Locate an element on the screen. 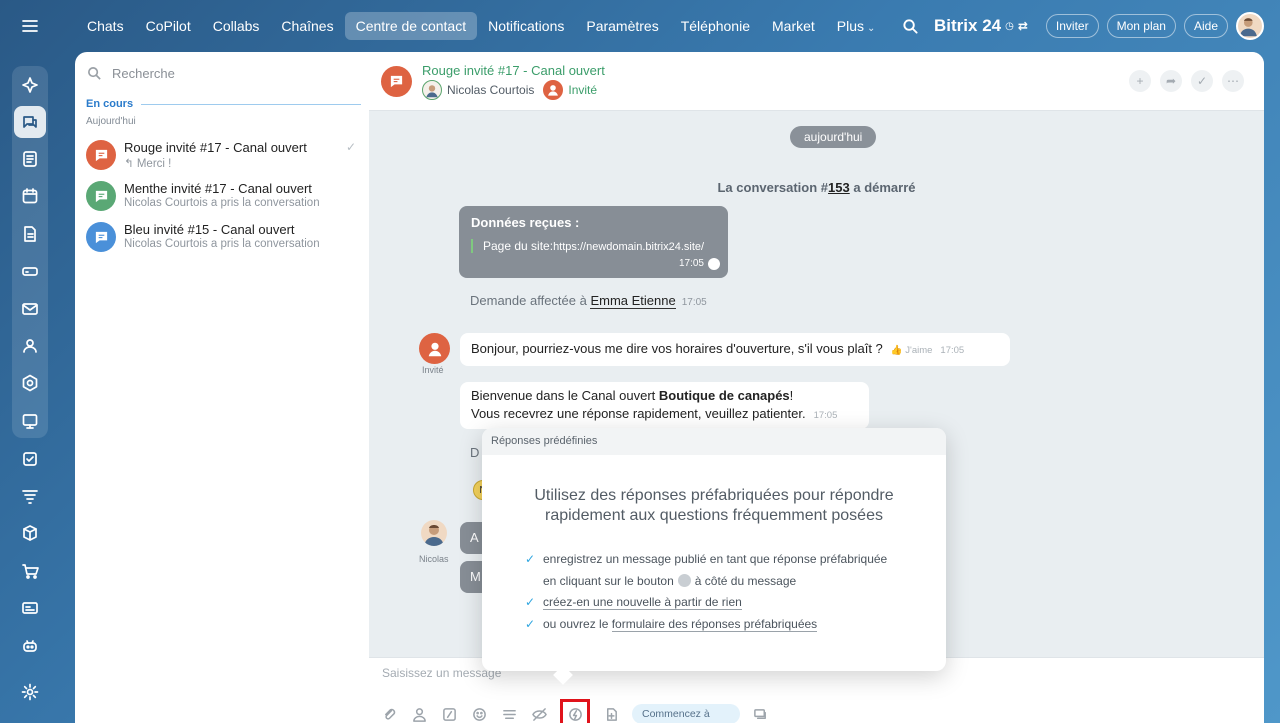  doc-add-icon is located at coordinates (611, 714).